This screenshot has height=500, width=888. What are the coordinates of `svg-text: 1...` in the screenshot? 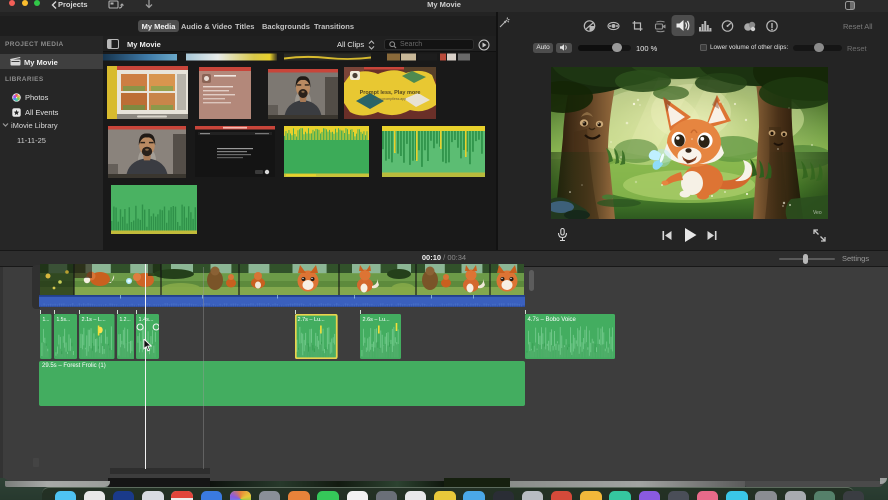 It's located at (46, 320).